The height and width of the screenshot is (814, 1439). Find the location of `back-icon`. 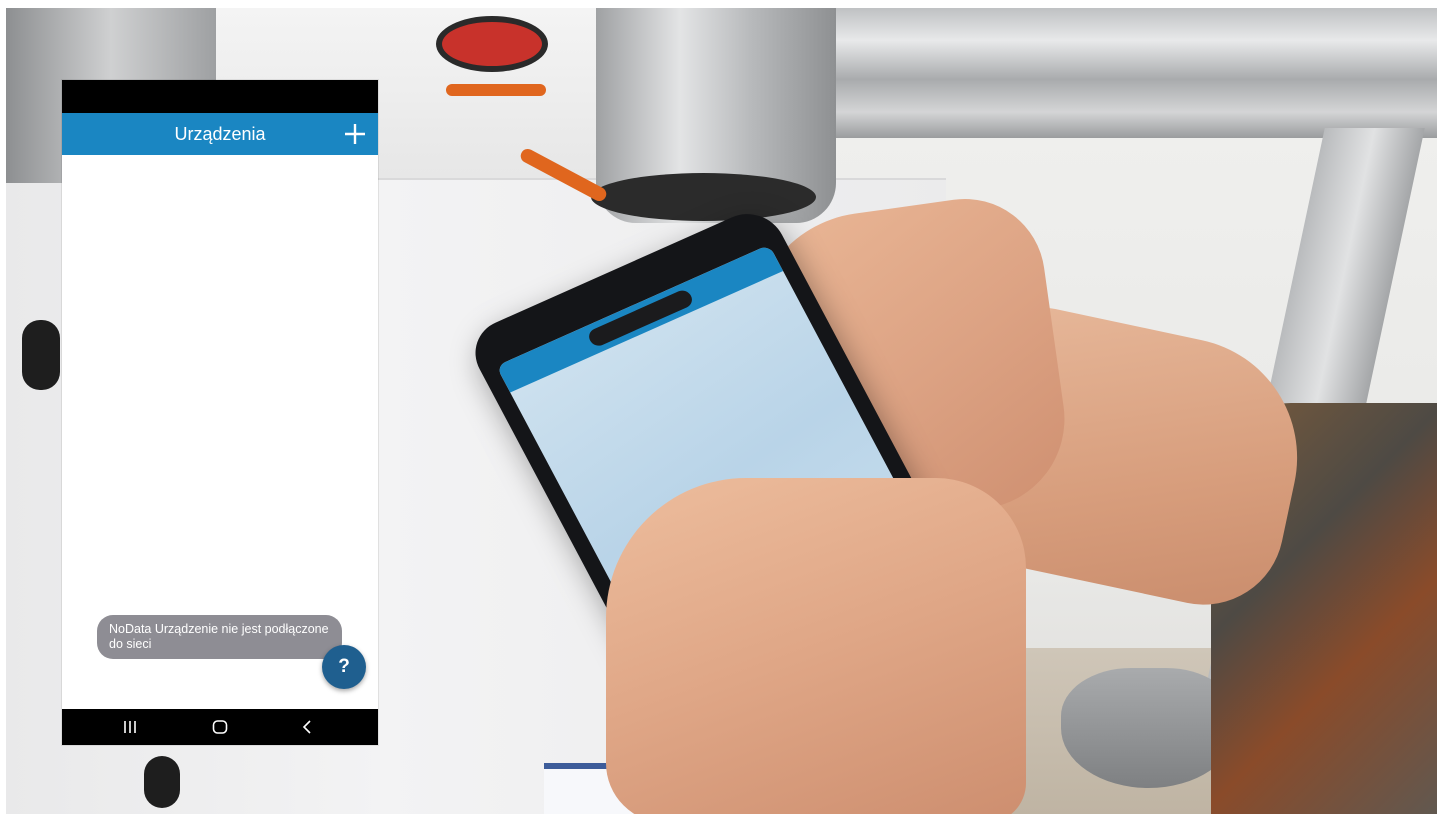

back-icon is located at coordinates (306, 727).